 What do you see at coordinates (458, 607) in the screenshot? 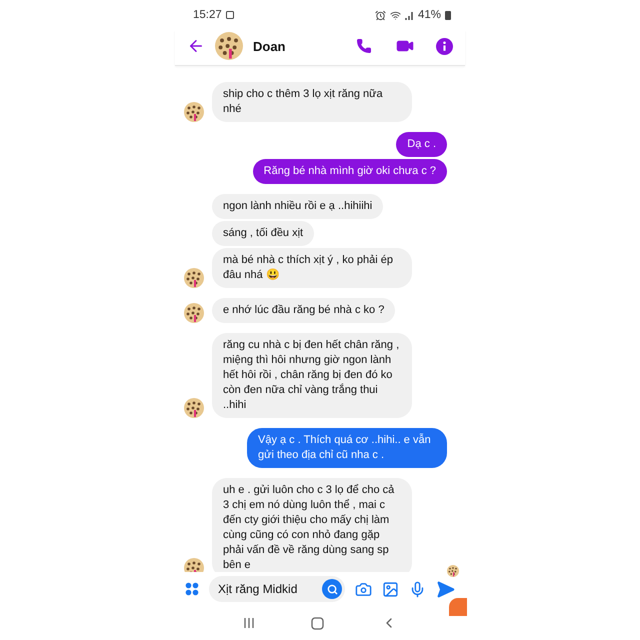
I see `floating-badge` at bounding box center [458, 607].